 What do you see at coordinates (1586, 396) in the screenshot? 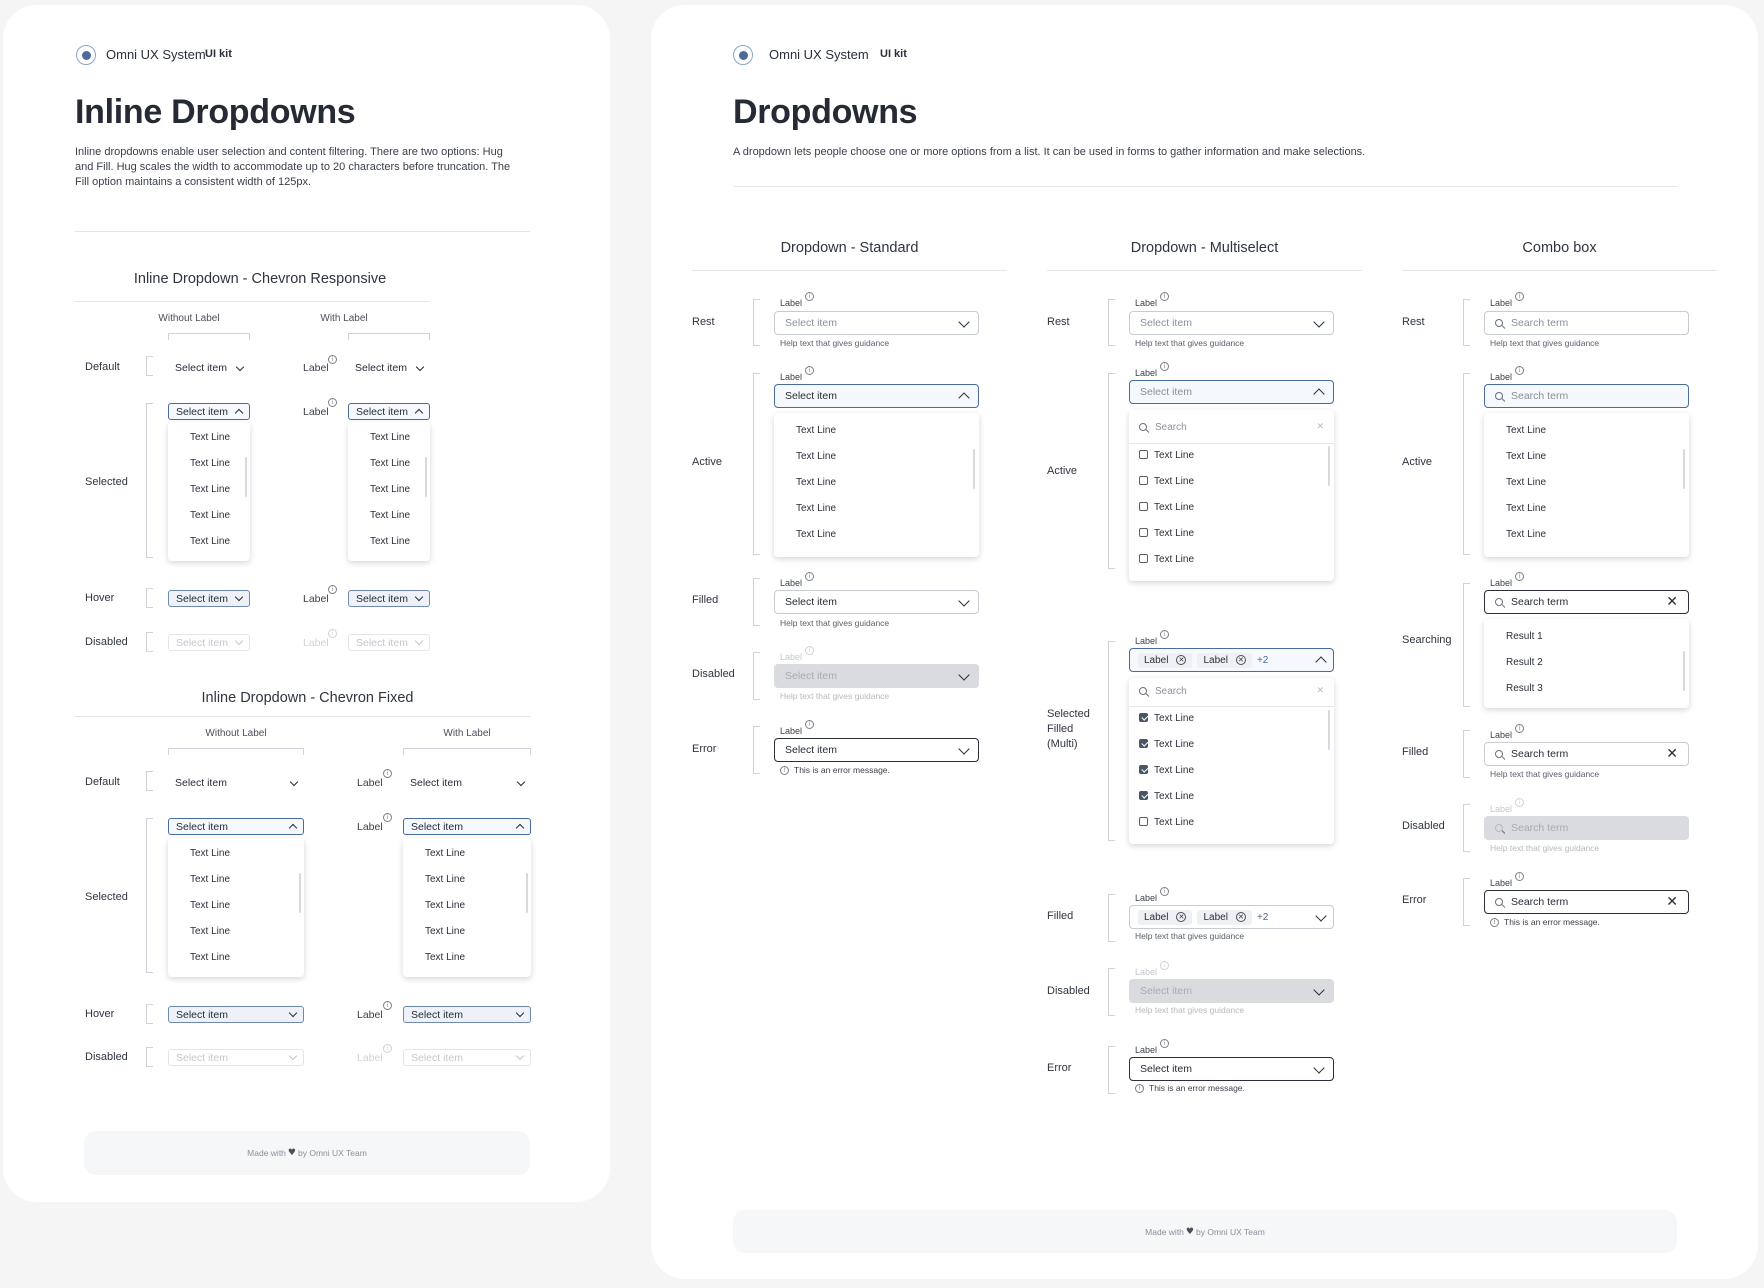
I see `combo-box-field-open: Search term` at bounding box center [1586, 396].